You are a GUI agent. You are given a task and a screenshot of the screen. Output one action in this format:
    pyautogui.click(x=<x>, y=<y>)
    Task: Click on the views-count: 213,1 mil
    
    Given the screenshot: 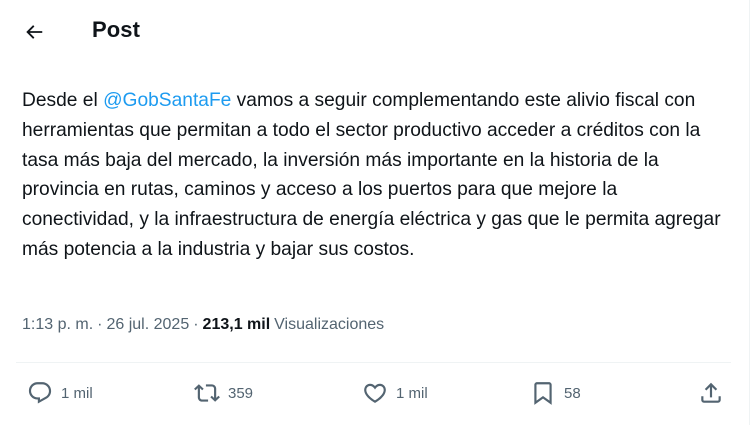 What is the action you would take?
    pyautogui.click(x=236, y=324)
    